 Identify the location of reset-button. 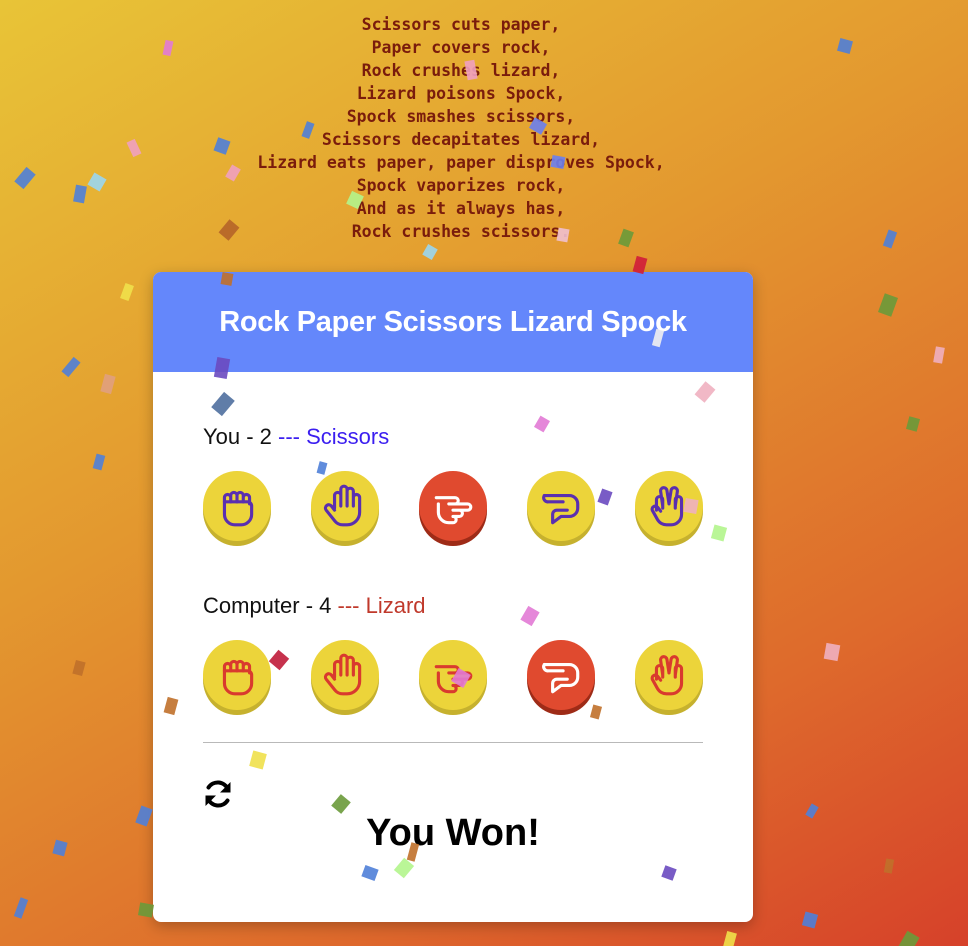
(218, 794).